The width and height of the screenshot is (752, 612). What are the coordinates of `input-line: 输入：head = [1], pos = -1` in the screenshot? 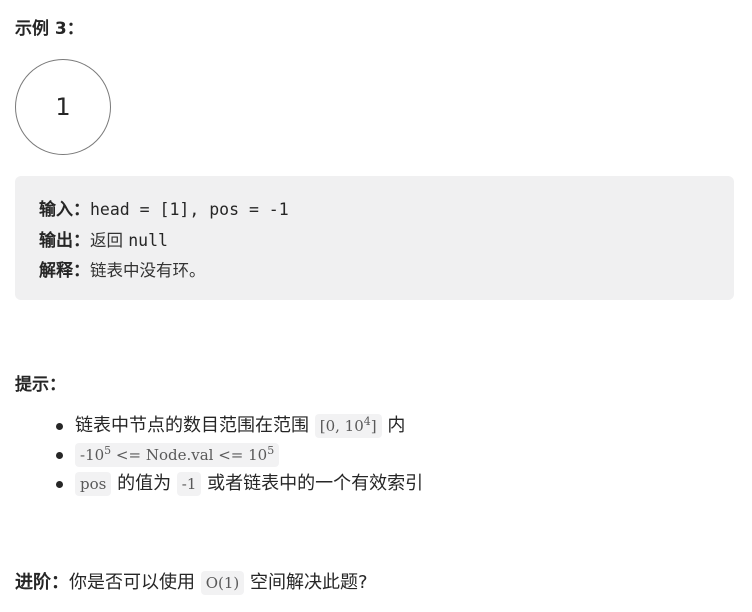 It's located at (164, 207).